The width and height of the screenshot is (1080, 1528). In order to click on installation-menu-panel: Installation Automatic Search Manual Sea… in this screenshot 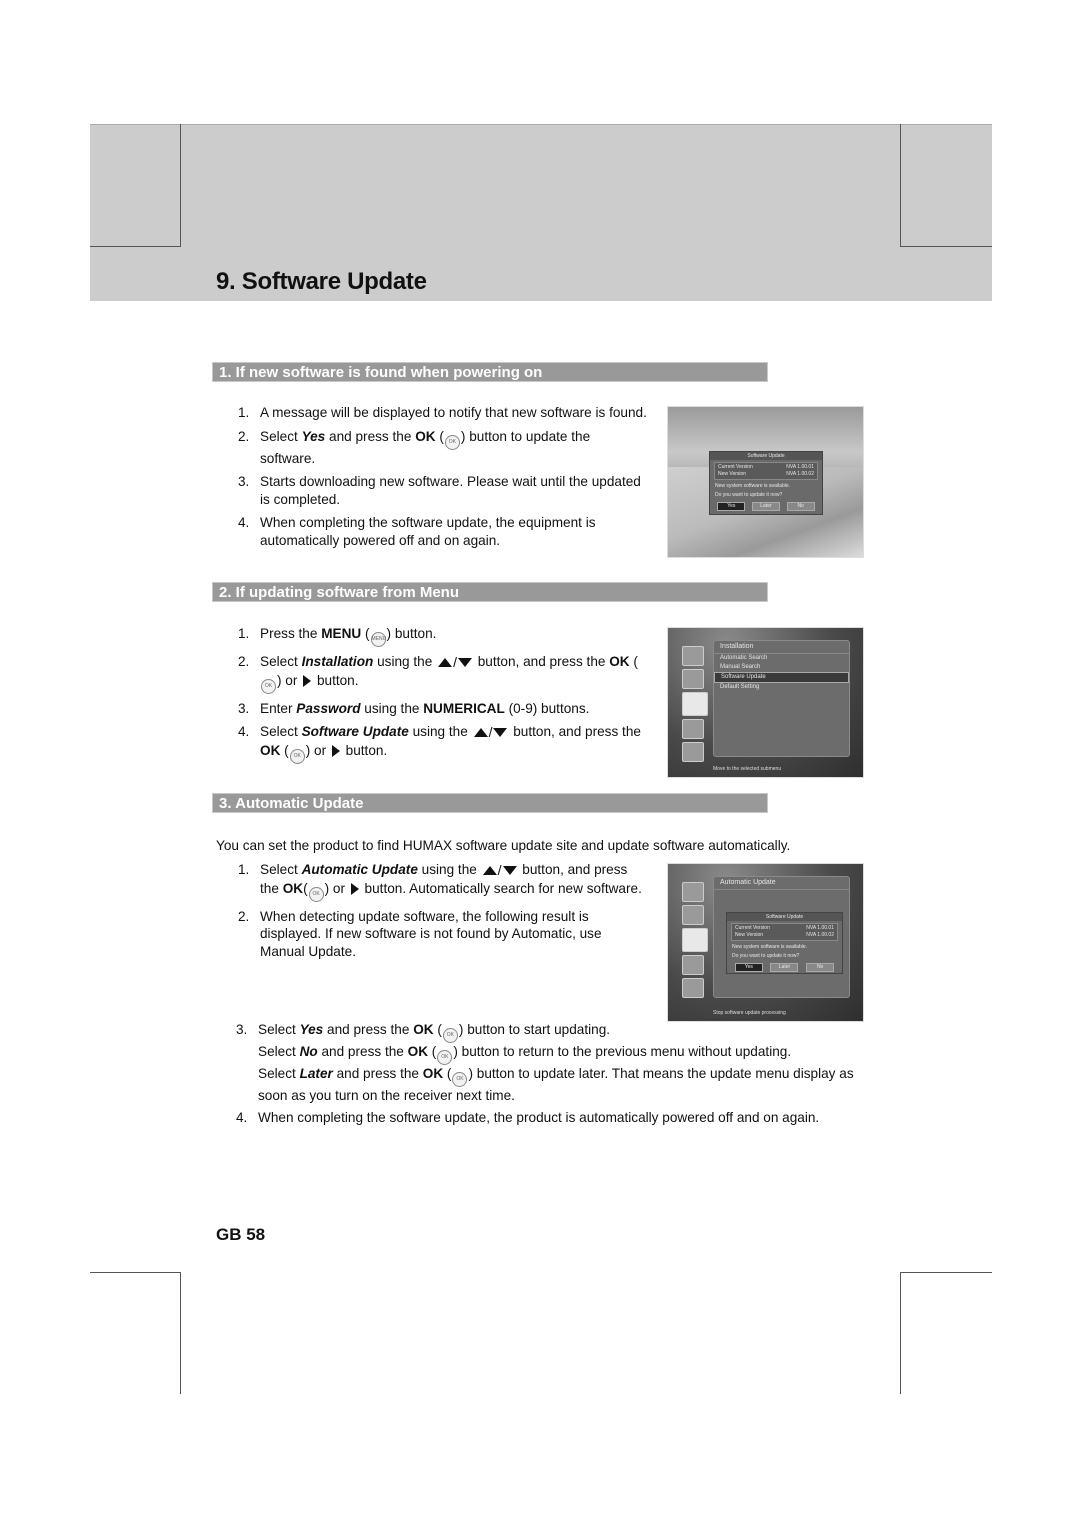, I will do `click(781, 698)`.